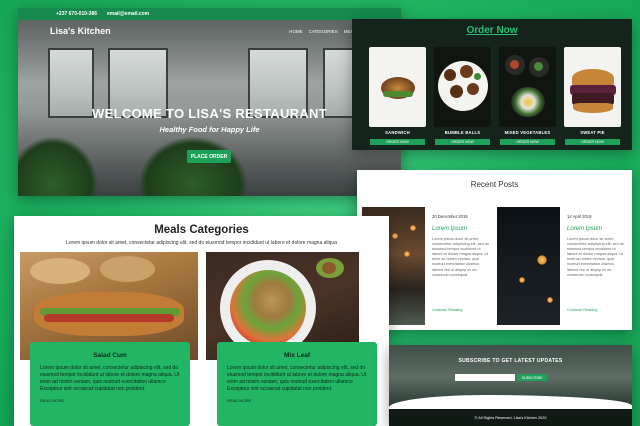 The width and height of the screenshot is (640, 426). I want to click on post-date: 14 April 2019, so click(579, 216).